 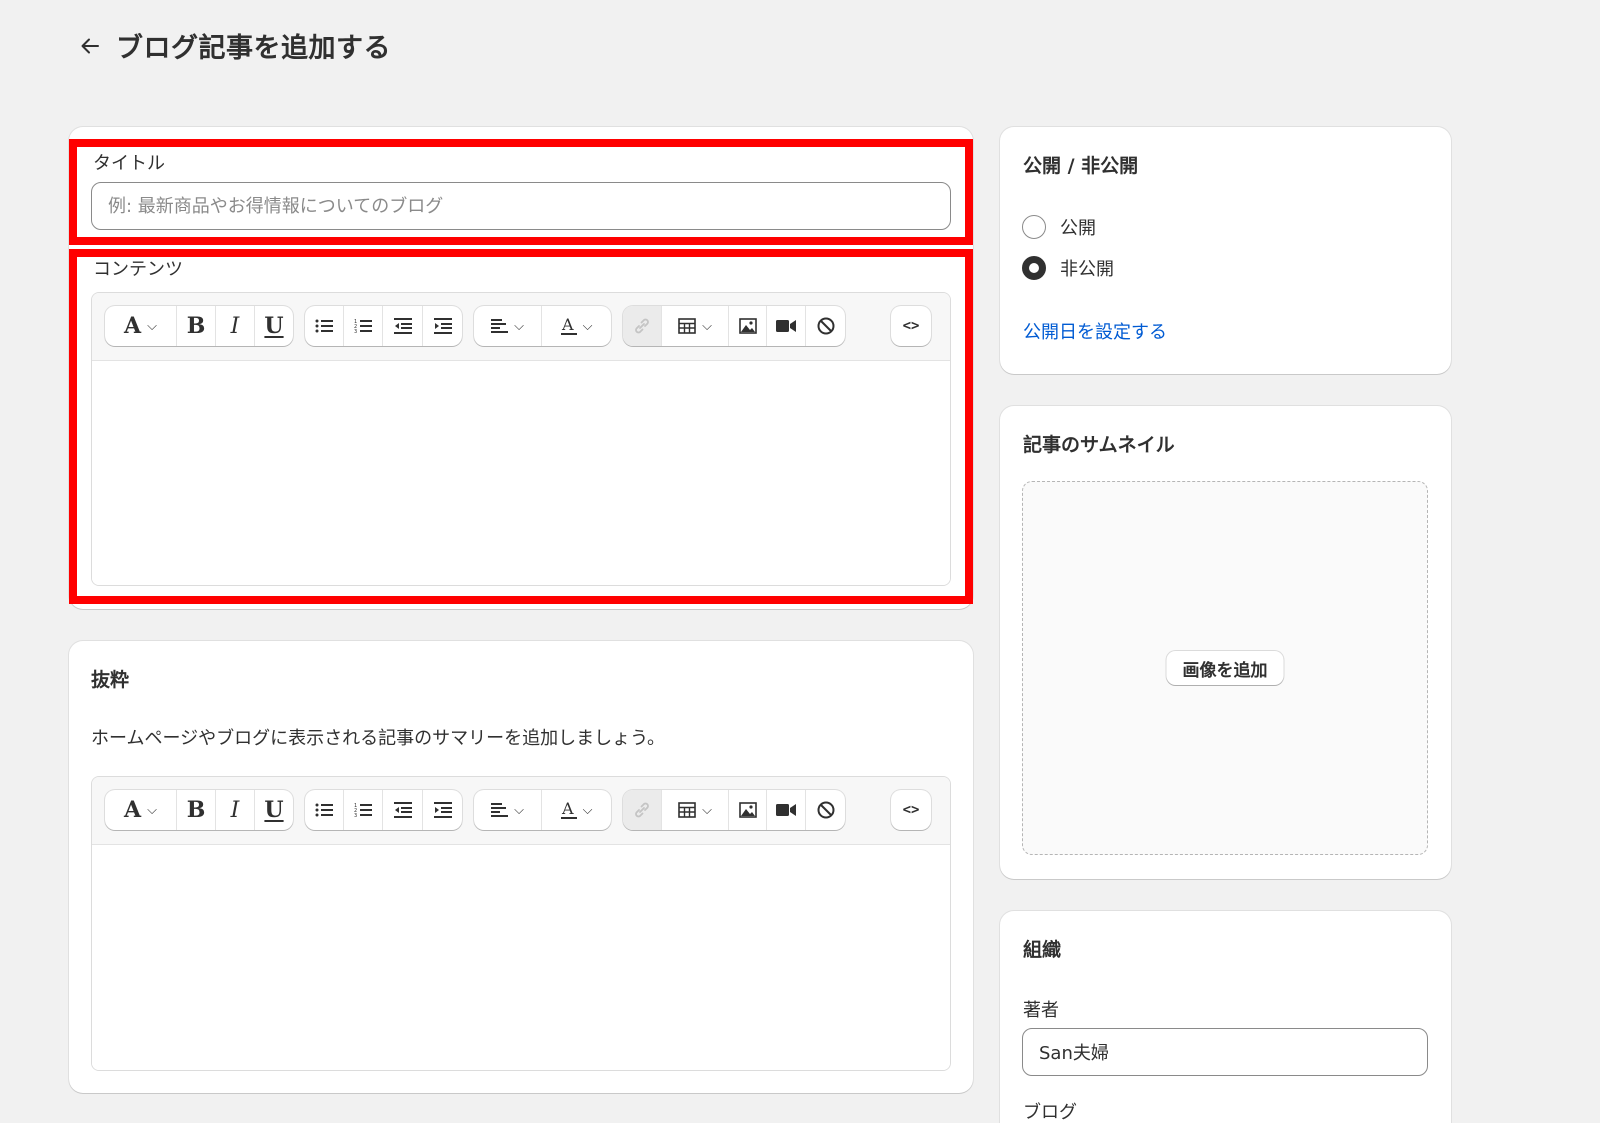 I want to click on add-image-button: 画像を追加, so click(x=1225, y=668).